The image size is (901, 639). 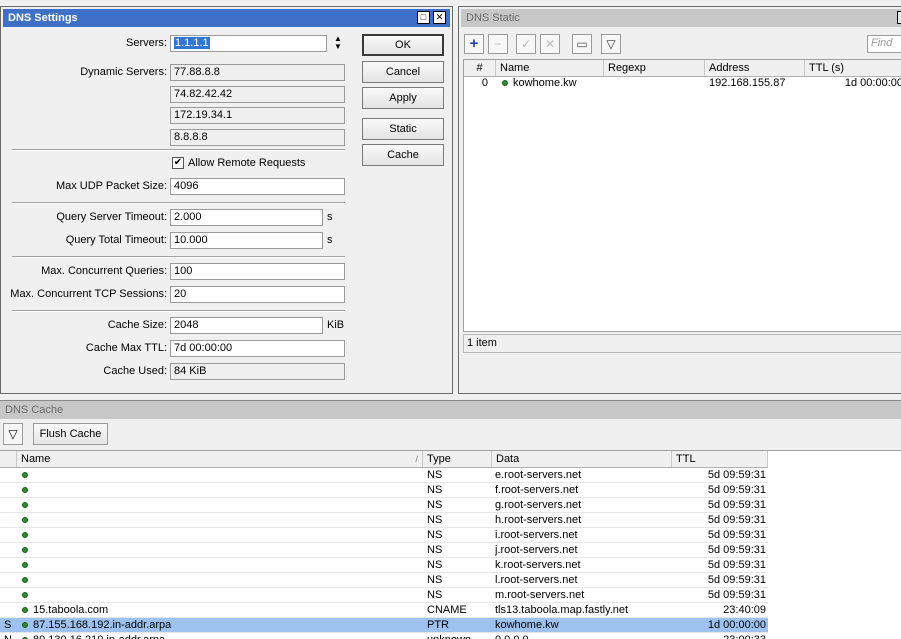 I want to click on table-row: 0 kowhome.kw 192.168.155.87 1d 00:00:00, so click(x=682, y=83).